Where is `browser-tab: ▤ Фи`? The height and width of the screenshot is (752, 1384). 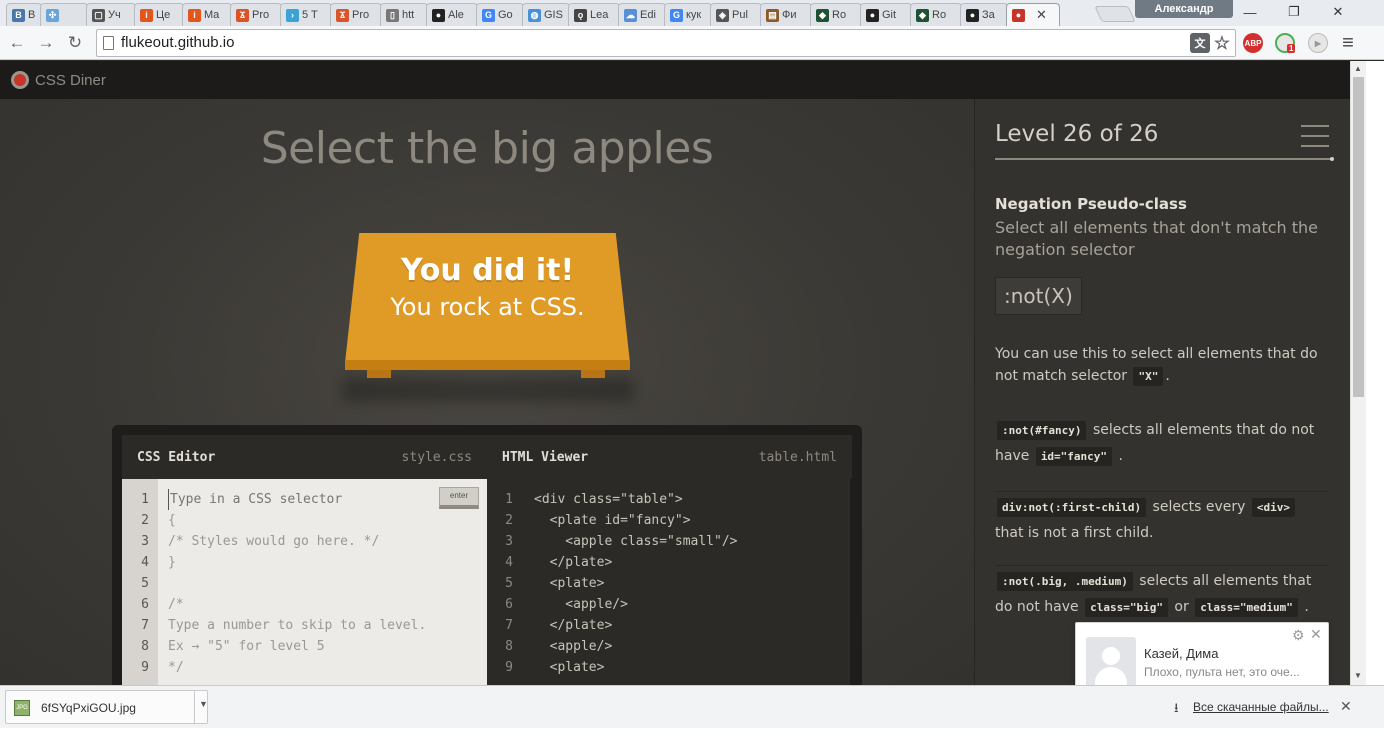
browser-tab: ▤ Фи is located at coordinates (786, 14).